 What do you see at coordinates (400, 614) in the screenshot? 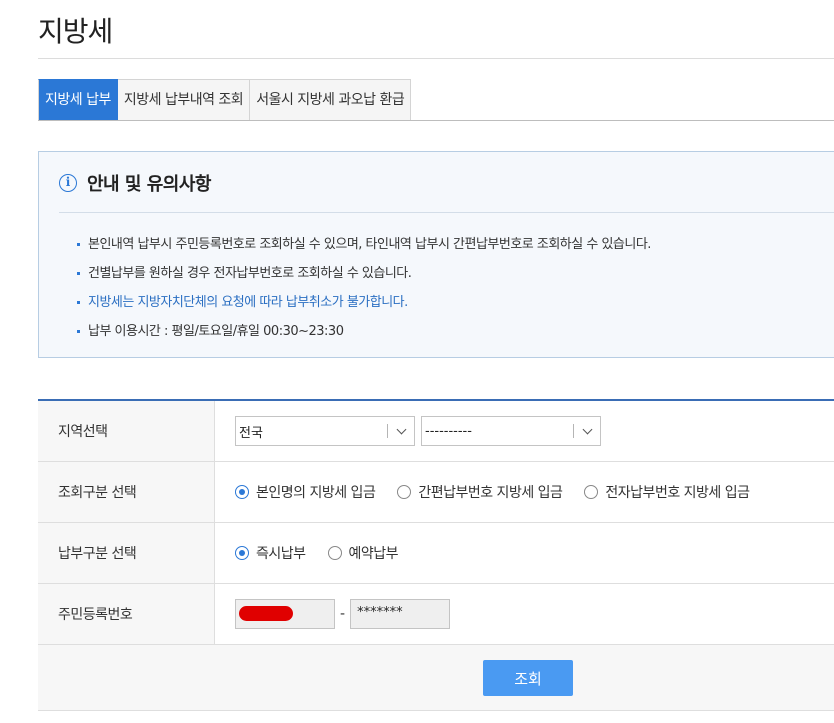
I see `ssn-back-field: *******` at bounding box center [400, 614].